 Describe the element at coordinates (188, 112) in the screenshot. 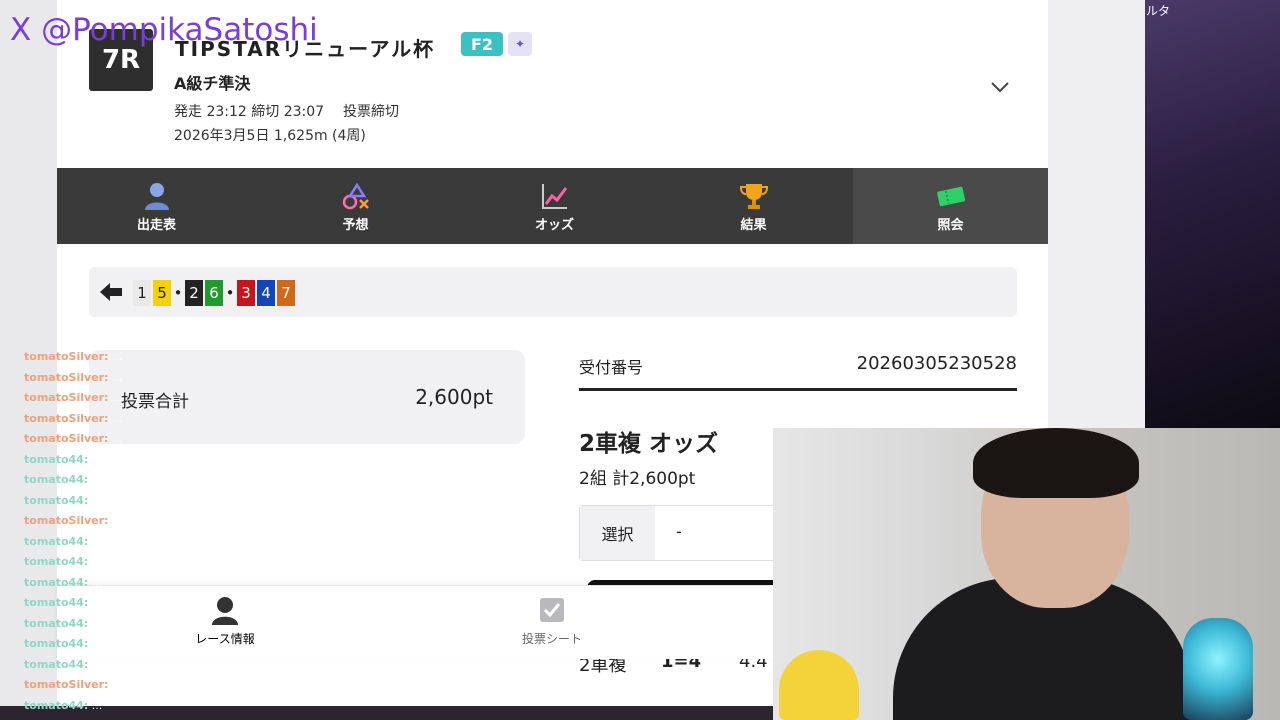

I see `start-label: 発走` at that location.